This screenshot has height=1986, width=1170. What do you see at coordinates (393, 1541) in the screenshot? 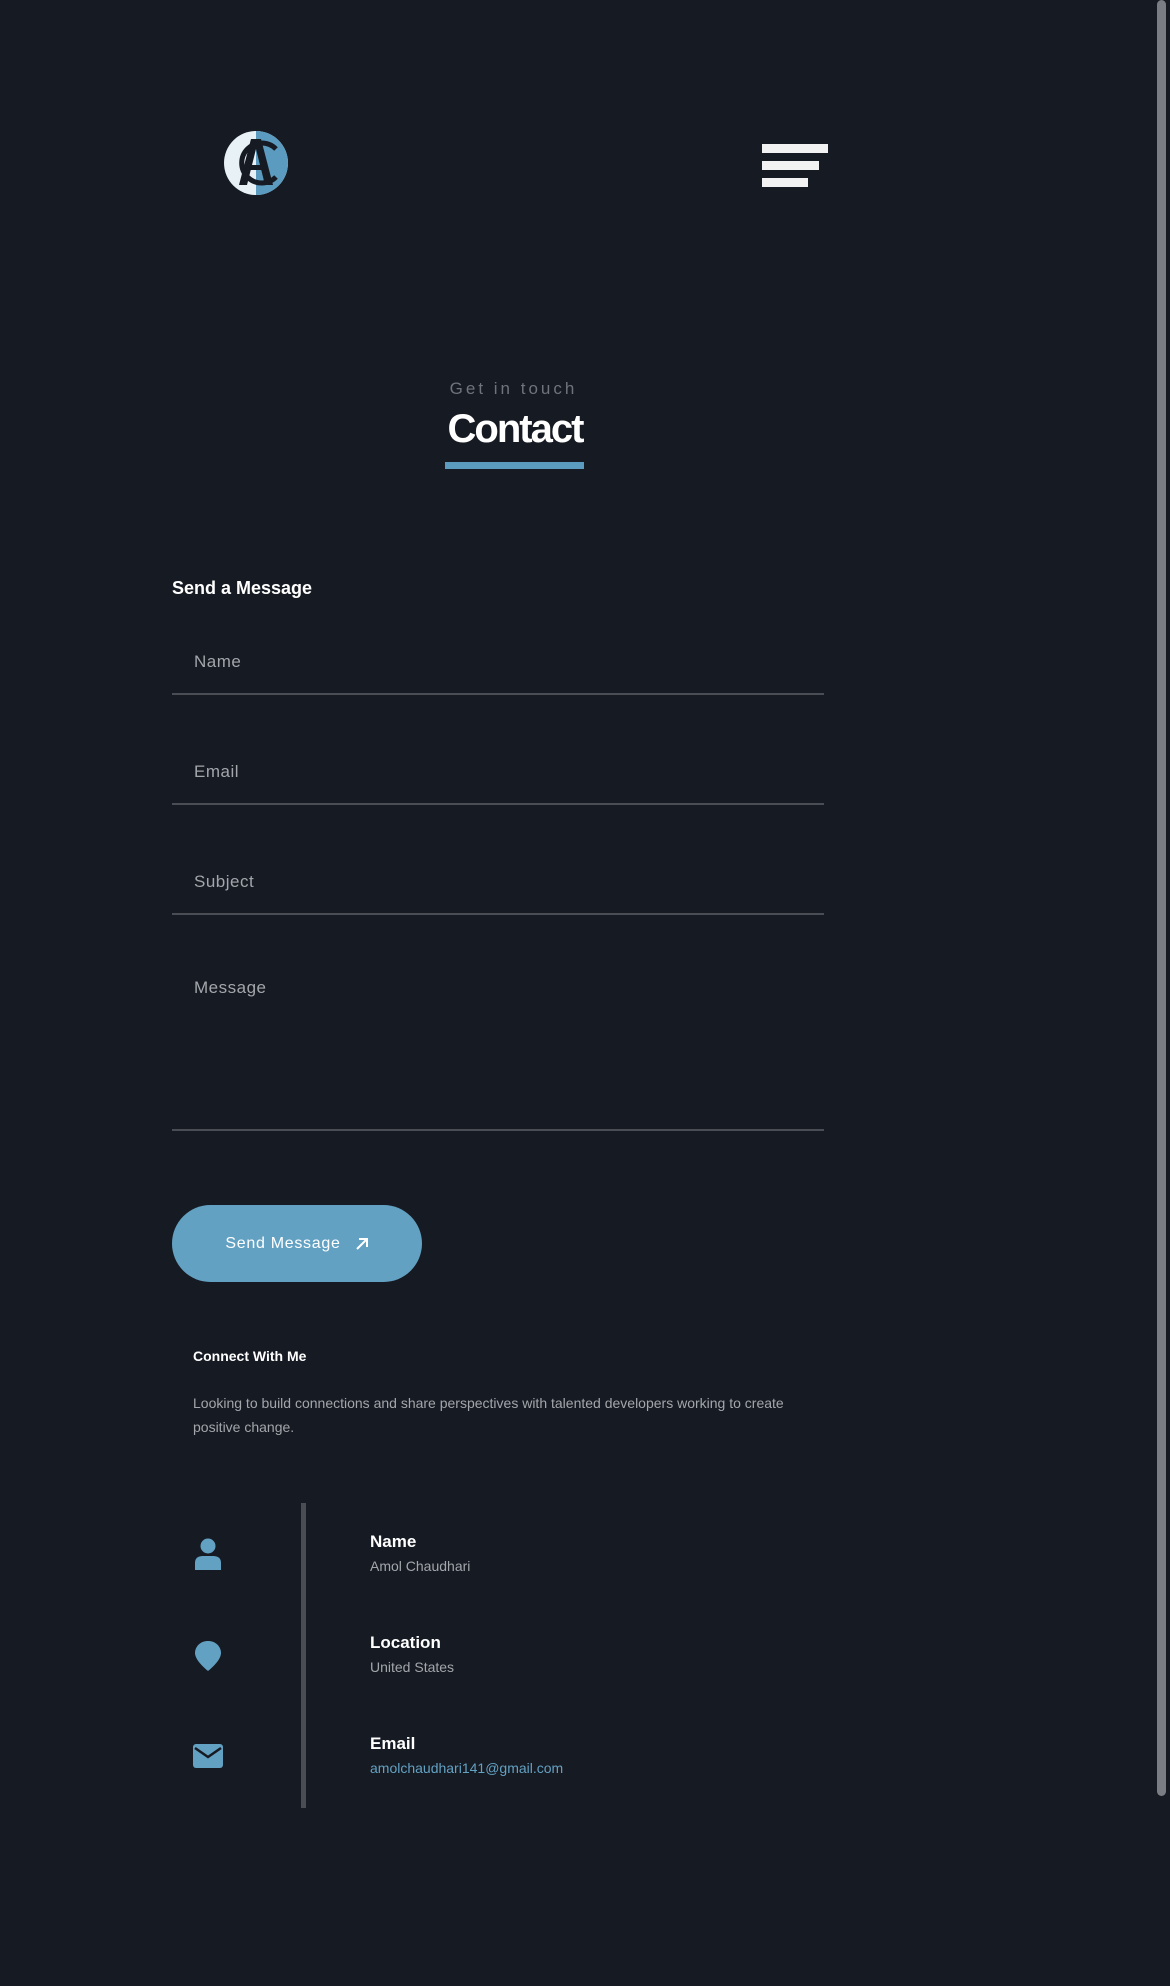
I see `info-label-name: Name` at bounding box center [393, 1541].